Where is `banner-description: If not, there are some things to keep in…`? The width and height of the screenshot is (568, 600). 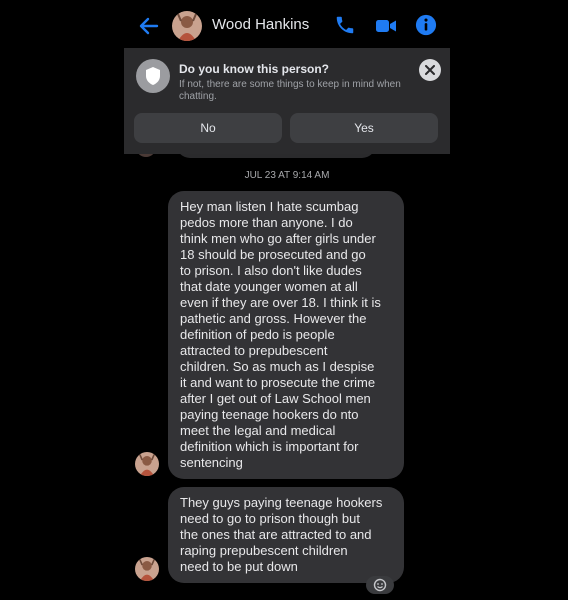
banner-description: If not, there are some things to keep in… is located at coordinates (290, 90).